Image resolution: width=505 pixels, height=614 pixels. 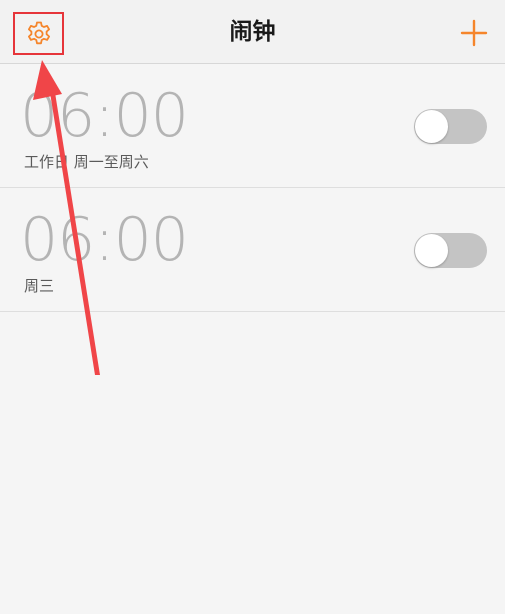 What do you see at coordinates (474, 37) in the screenshot?
I see `plus-icon` at bounding box center [474, 37].